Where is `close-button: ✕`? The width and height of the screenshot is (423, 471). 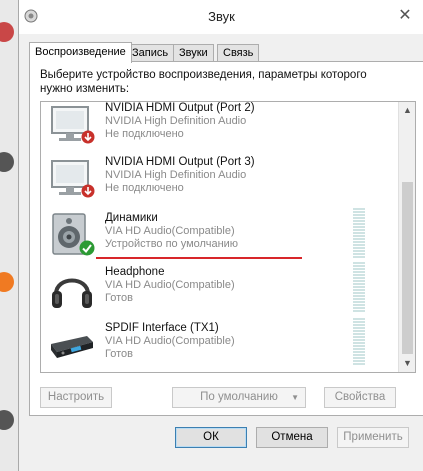
close-button: ✕ is located at coordinates (405, 16).